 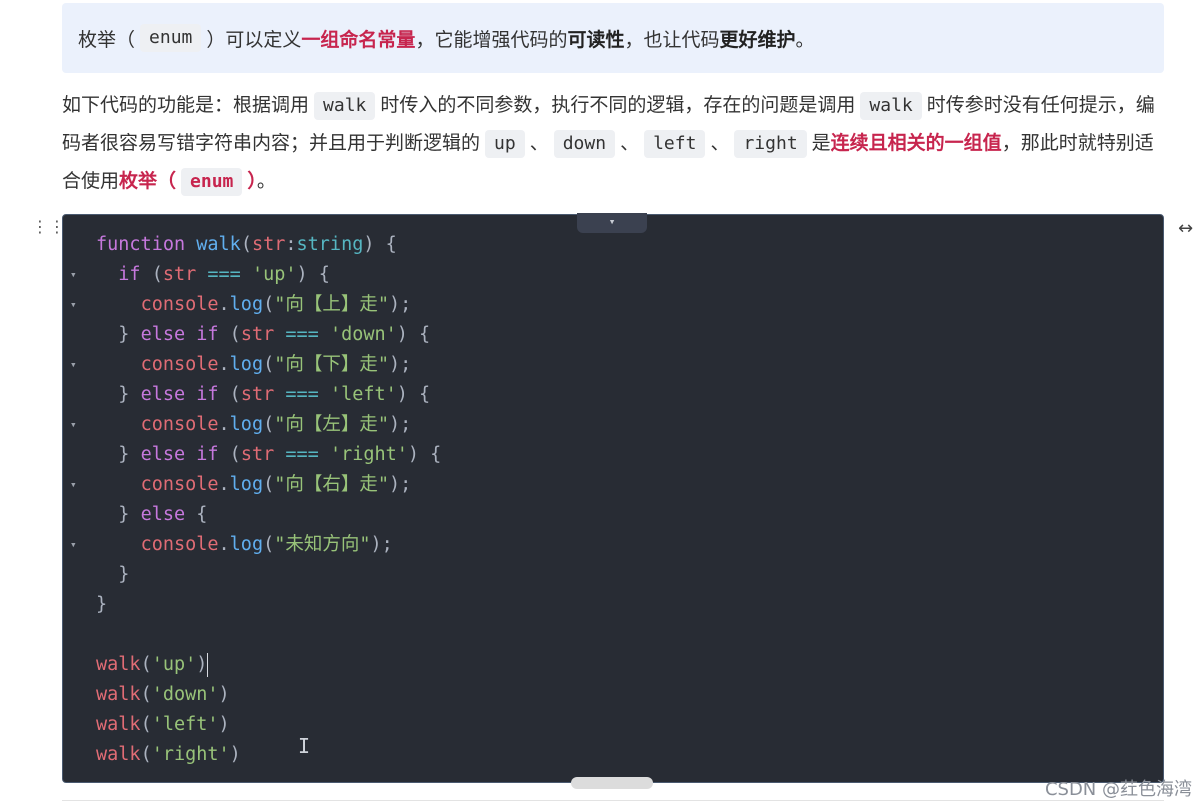 What do you see at coordinates (757, 39) in the screenshot?
I see `callout-bold: 更好维护` at bounding box center [757, 39].